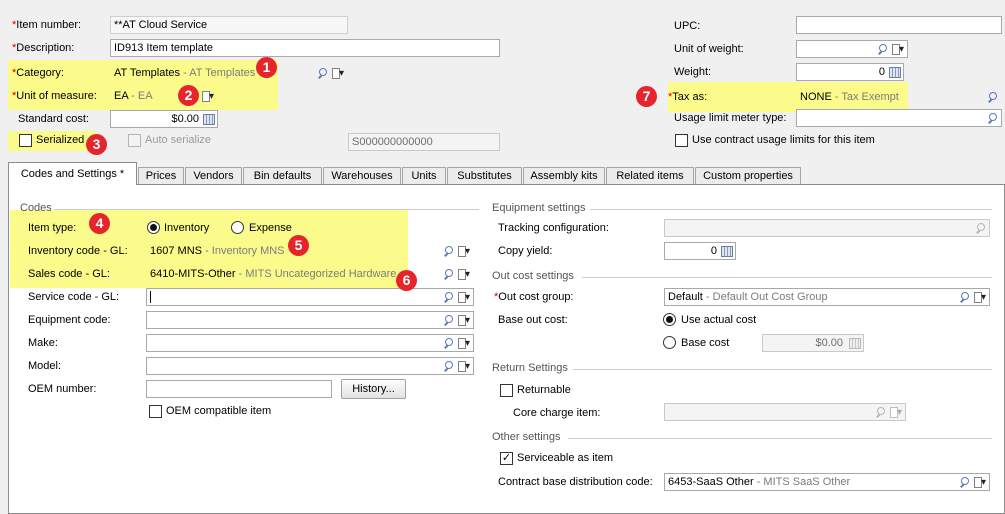 The image size is (1005, 514). Describe the element at coordinates (60, 140) in the screenshot. I see `serialized-label: Serialized` at that location.